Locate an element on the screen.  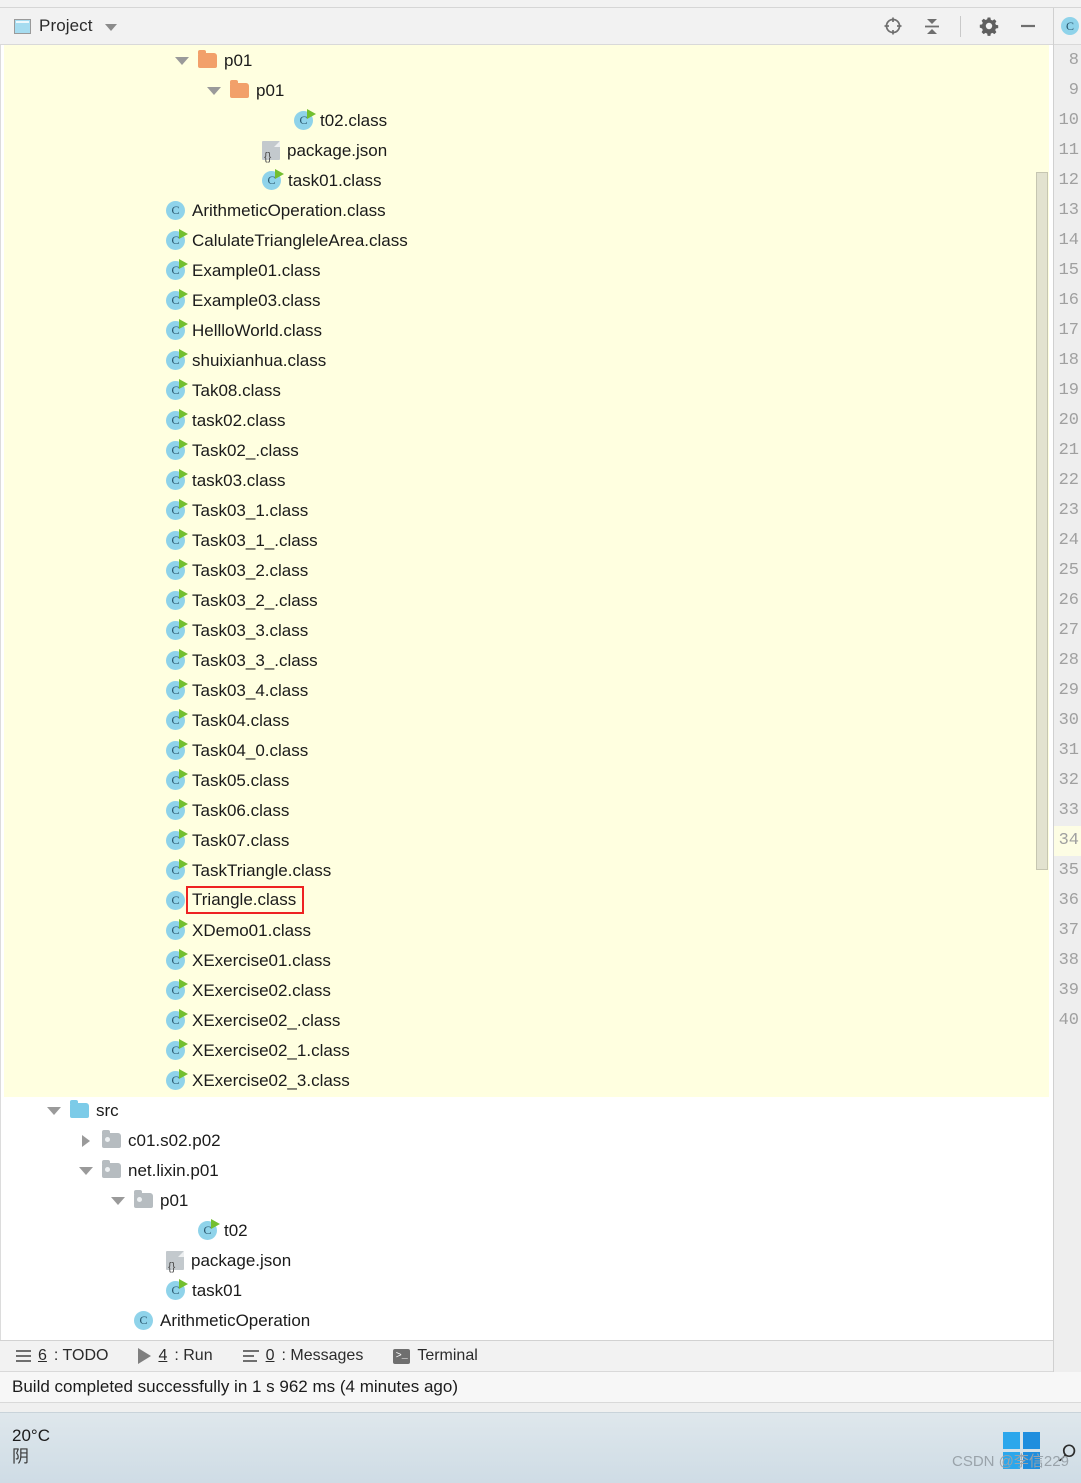
tree-row-label: XExercise02_3.class is located at coordinates (271, 1080).